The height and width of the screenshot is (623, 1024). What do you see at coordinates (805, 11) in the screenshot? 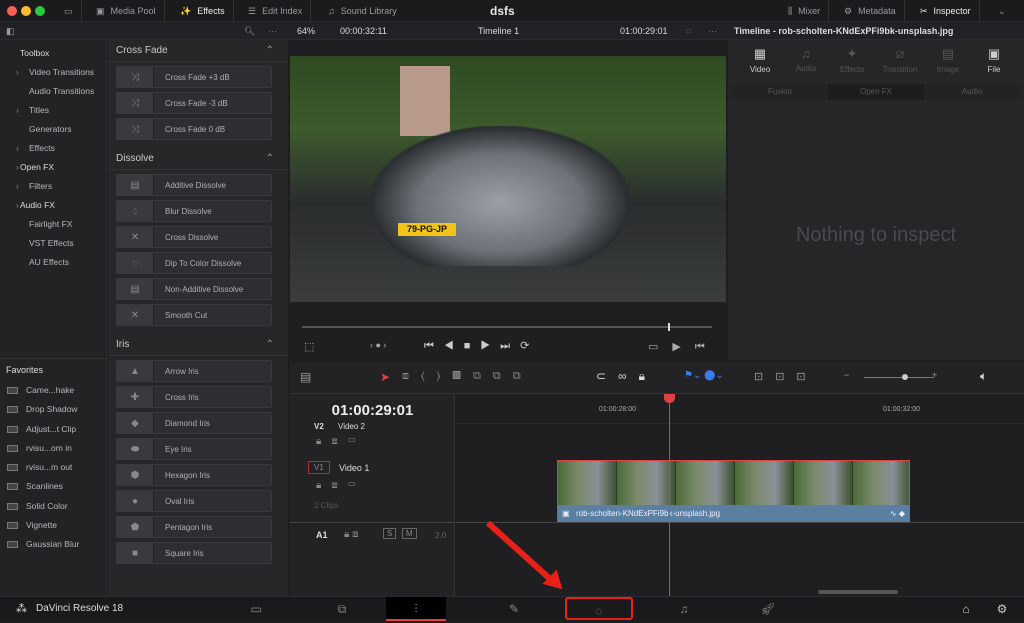
I see `mixer-button: ⫼ Mixer` at bounding box center [805, 11].